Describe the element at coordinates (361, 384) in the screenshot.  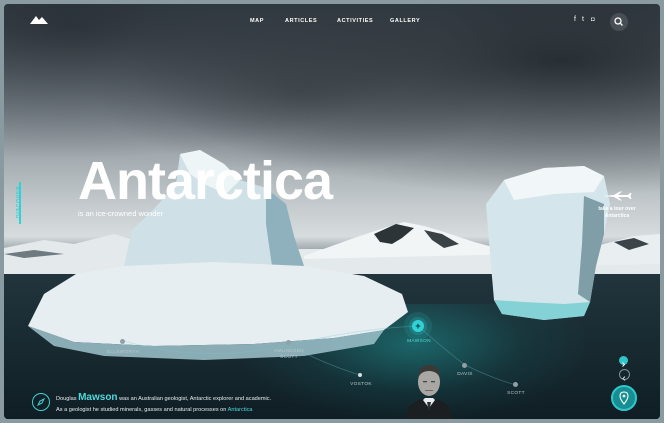
I see `station-label-vostok: VOSTOK` at that location.